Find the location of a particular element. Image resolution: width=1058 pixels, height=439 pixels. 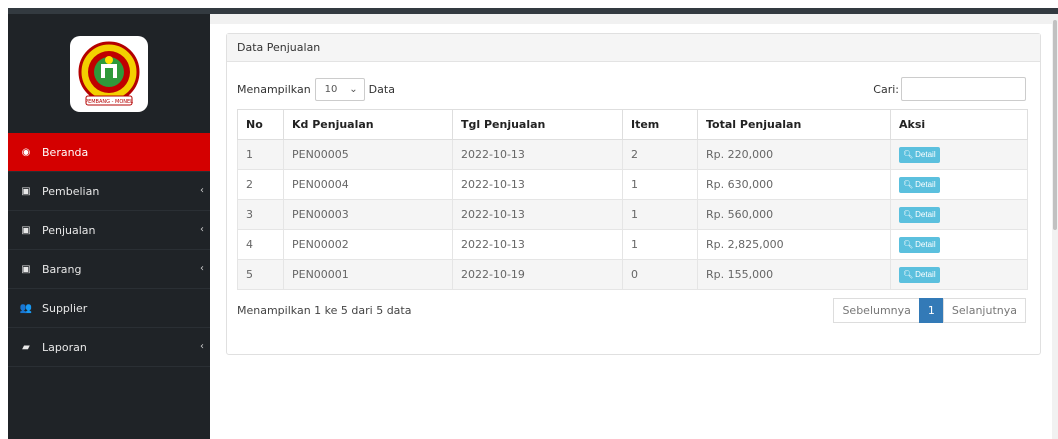

sidebar-item-beranda: ◉ Beranda is located at coordinates (109, 152).